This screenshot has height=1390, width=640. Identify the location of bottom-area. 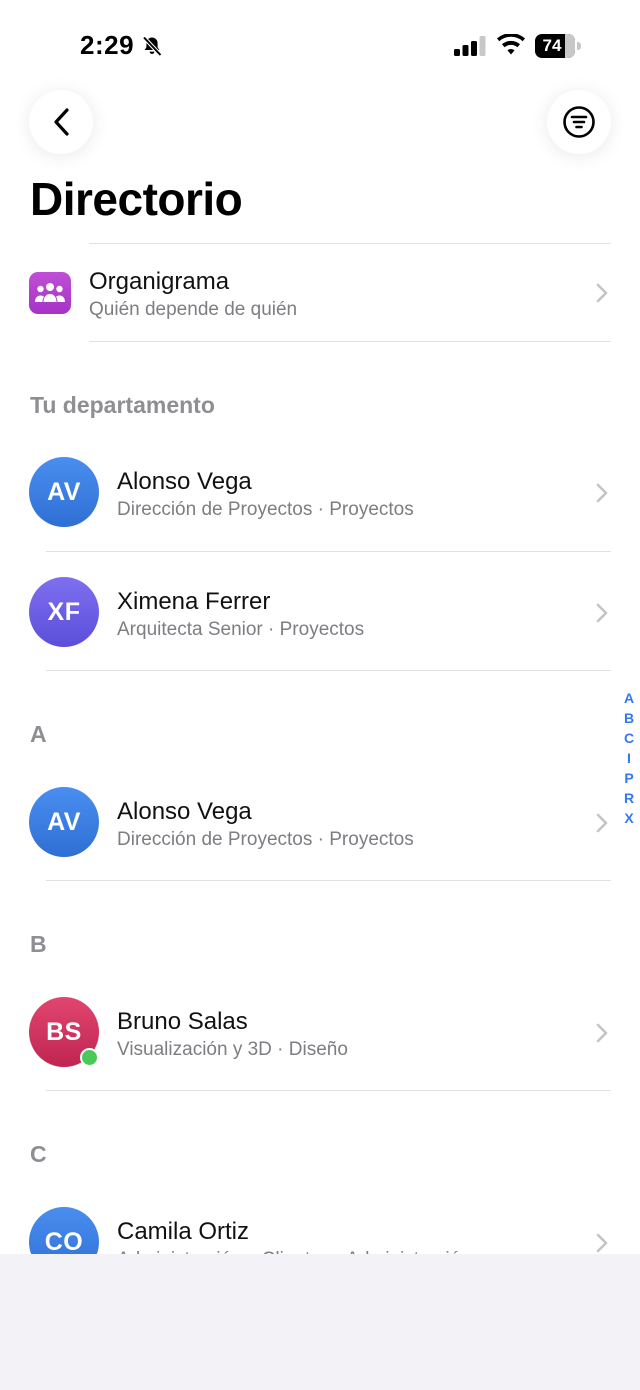
(320, 1322).